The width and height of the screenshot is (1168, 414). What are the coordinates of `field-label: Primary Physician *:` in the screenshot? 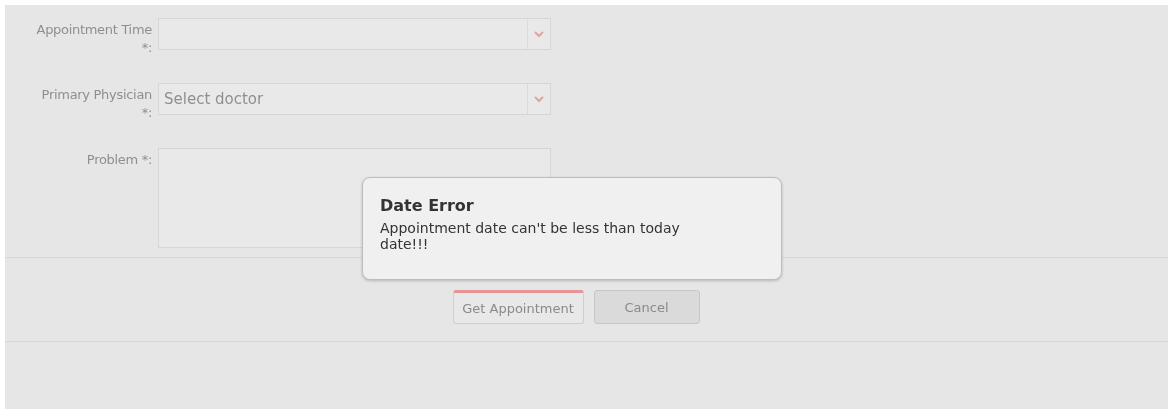 It's located at (96, 104).